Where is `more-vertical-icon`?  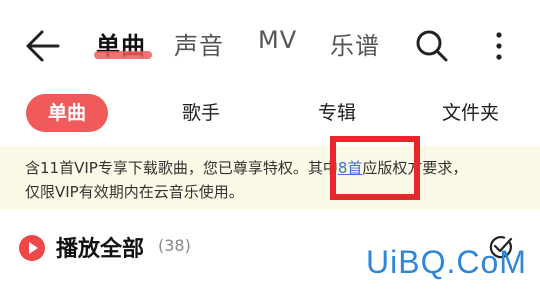 more-vertical-icon is located at coordinates (499, 46).